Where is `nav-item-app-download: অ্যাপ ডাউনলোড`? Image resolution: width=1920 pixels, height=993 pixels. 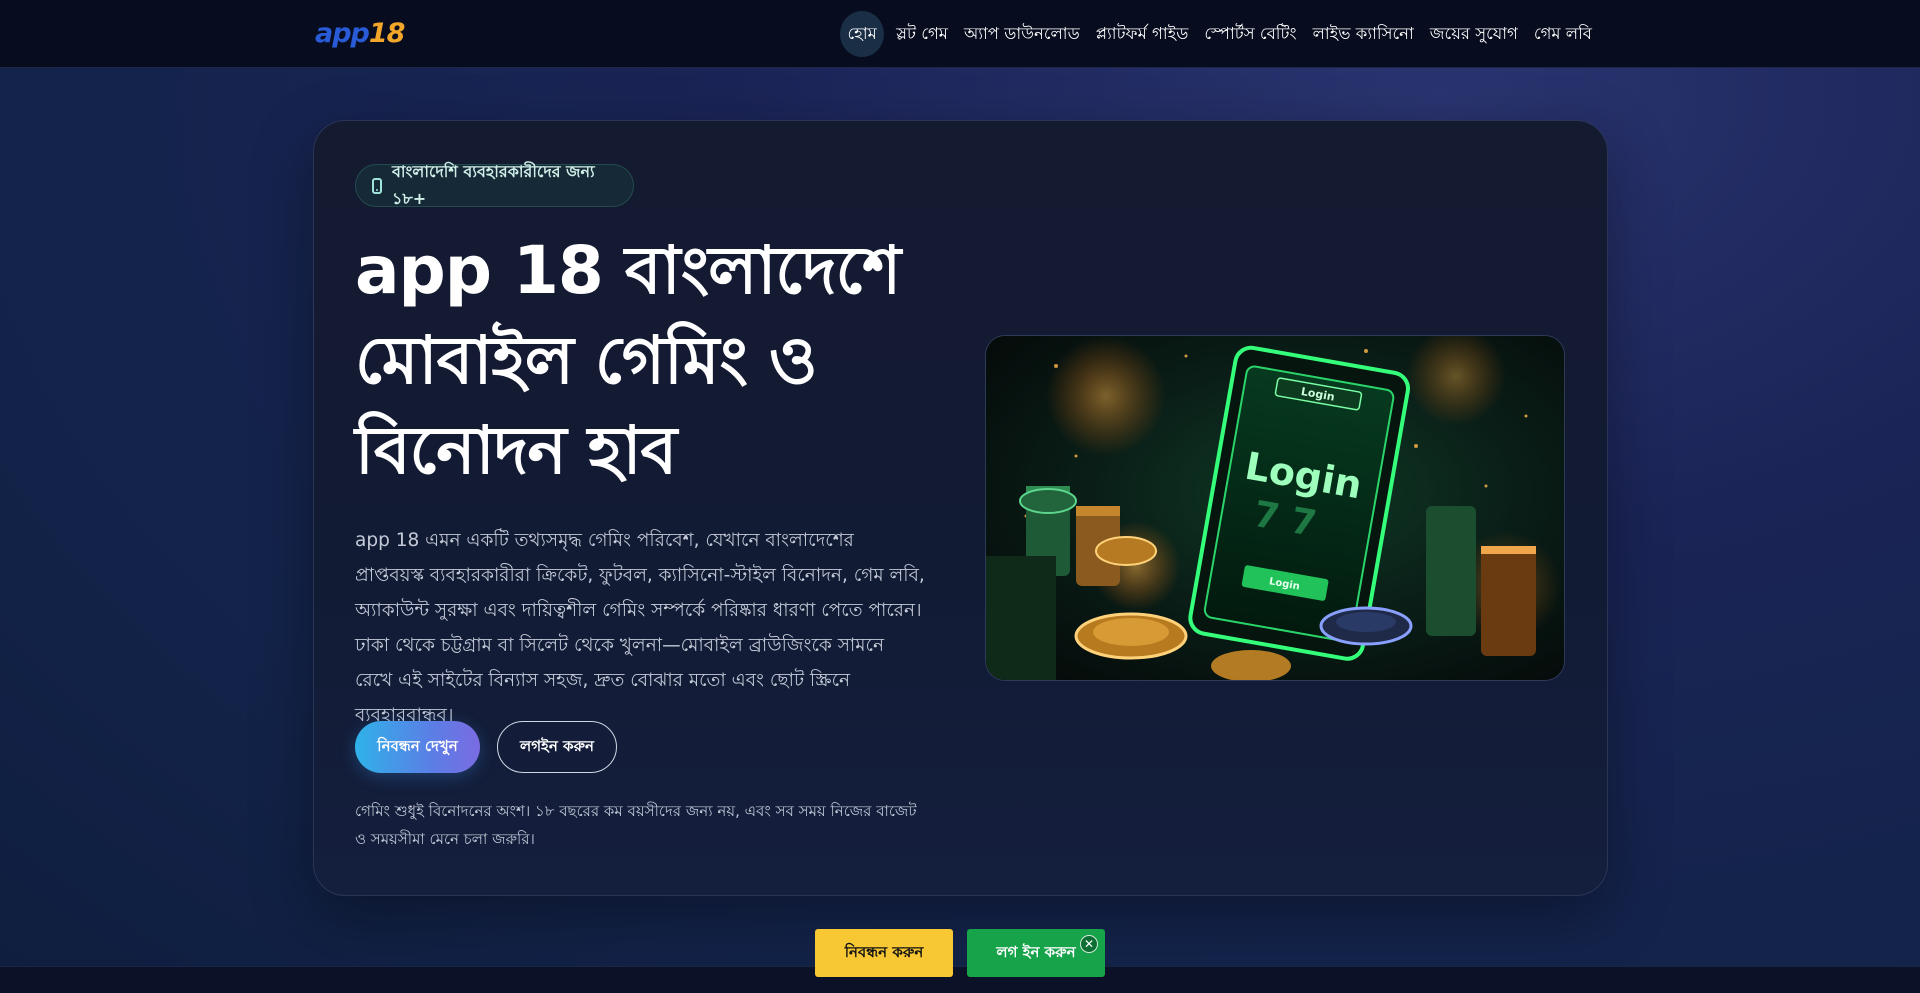 nav-item-app-download: অ্যাপ ডাউনলোড is located at coordinates (1022, 34).